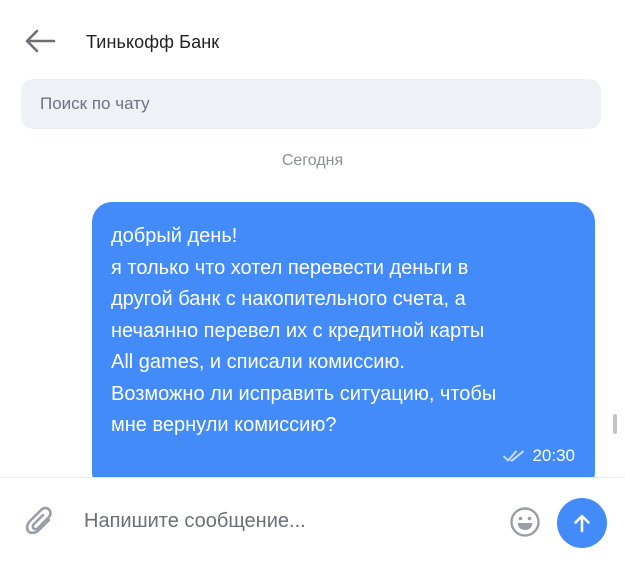 The height and width of the screenshot is (564, 625). What do you see at coordinates (514, 456) in the screenshot?
I see `double-check-icon` at bounding box center [514, 456].